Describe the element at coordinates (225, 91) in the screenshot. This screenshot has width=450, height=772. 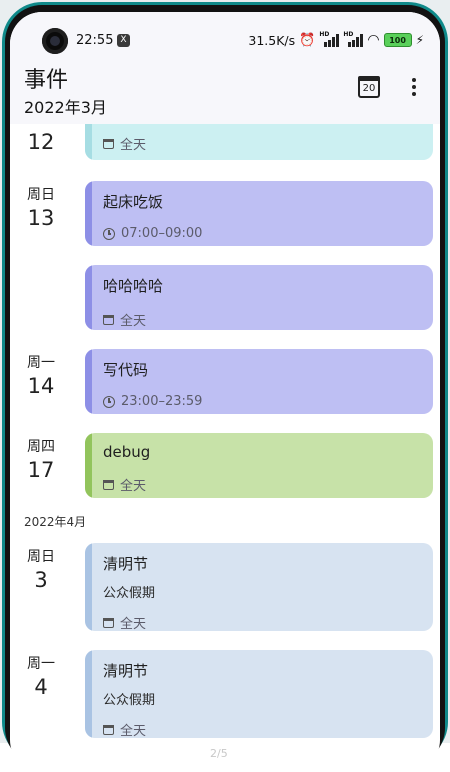
I see `app-header: 事件 2022年3月 20` at that location.